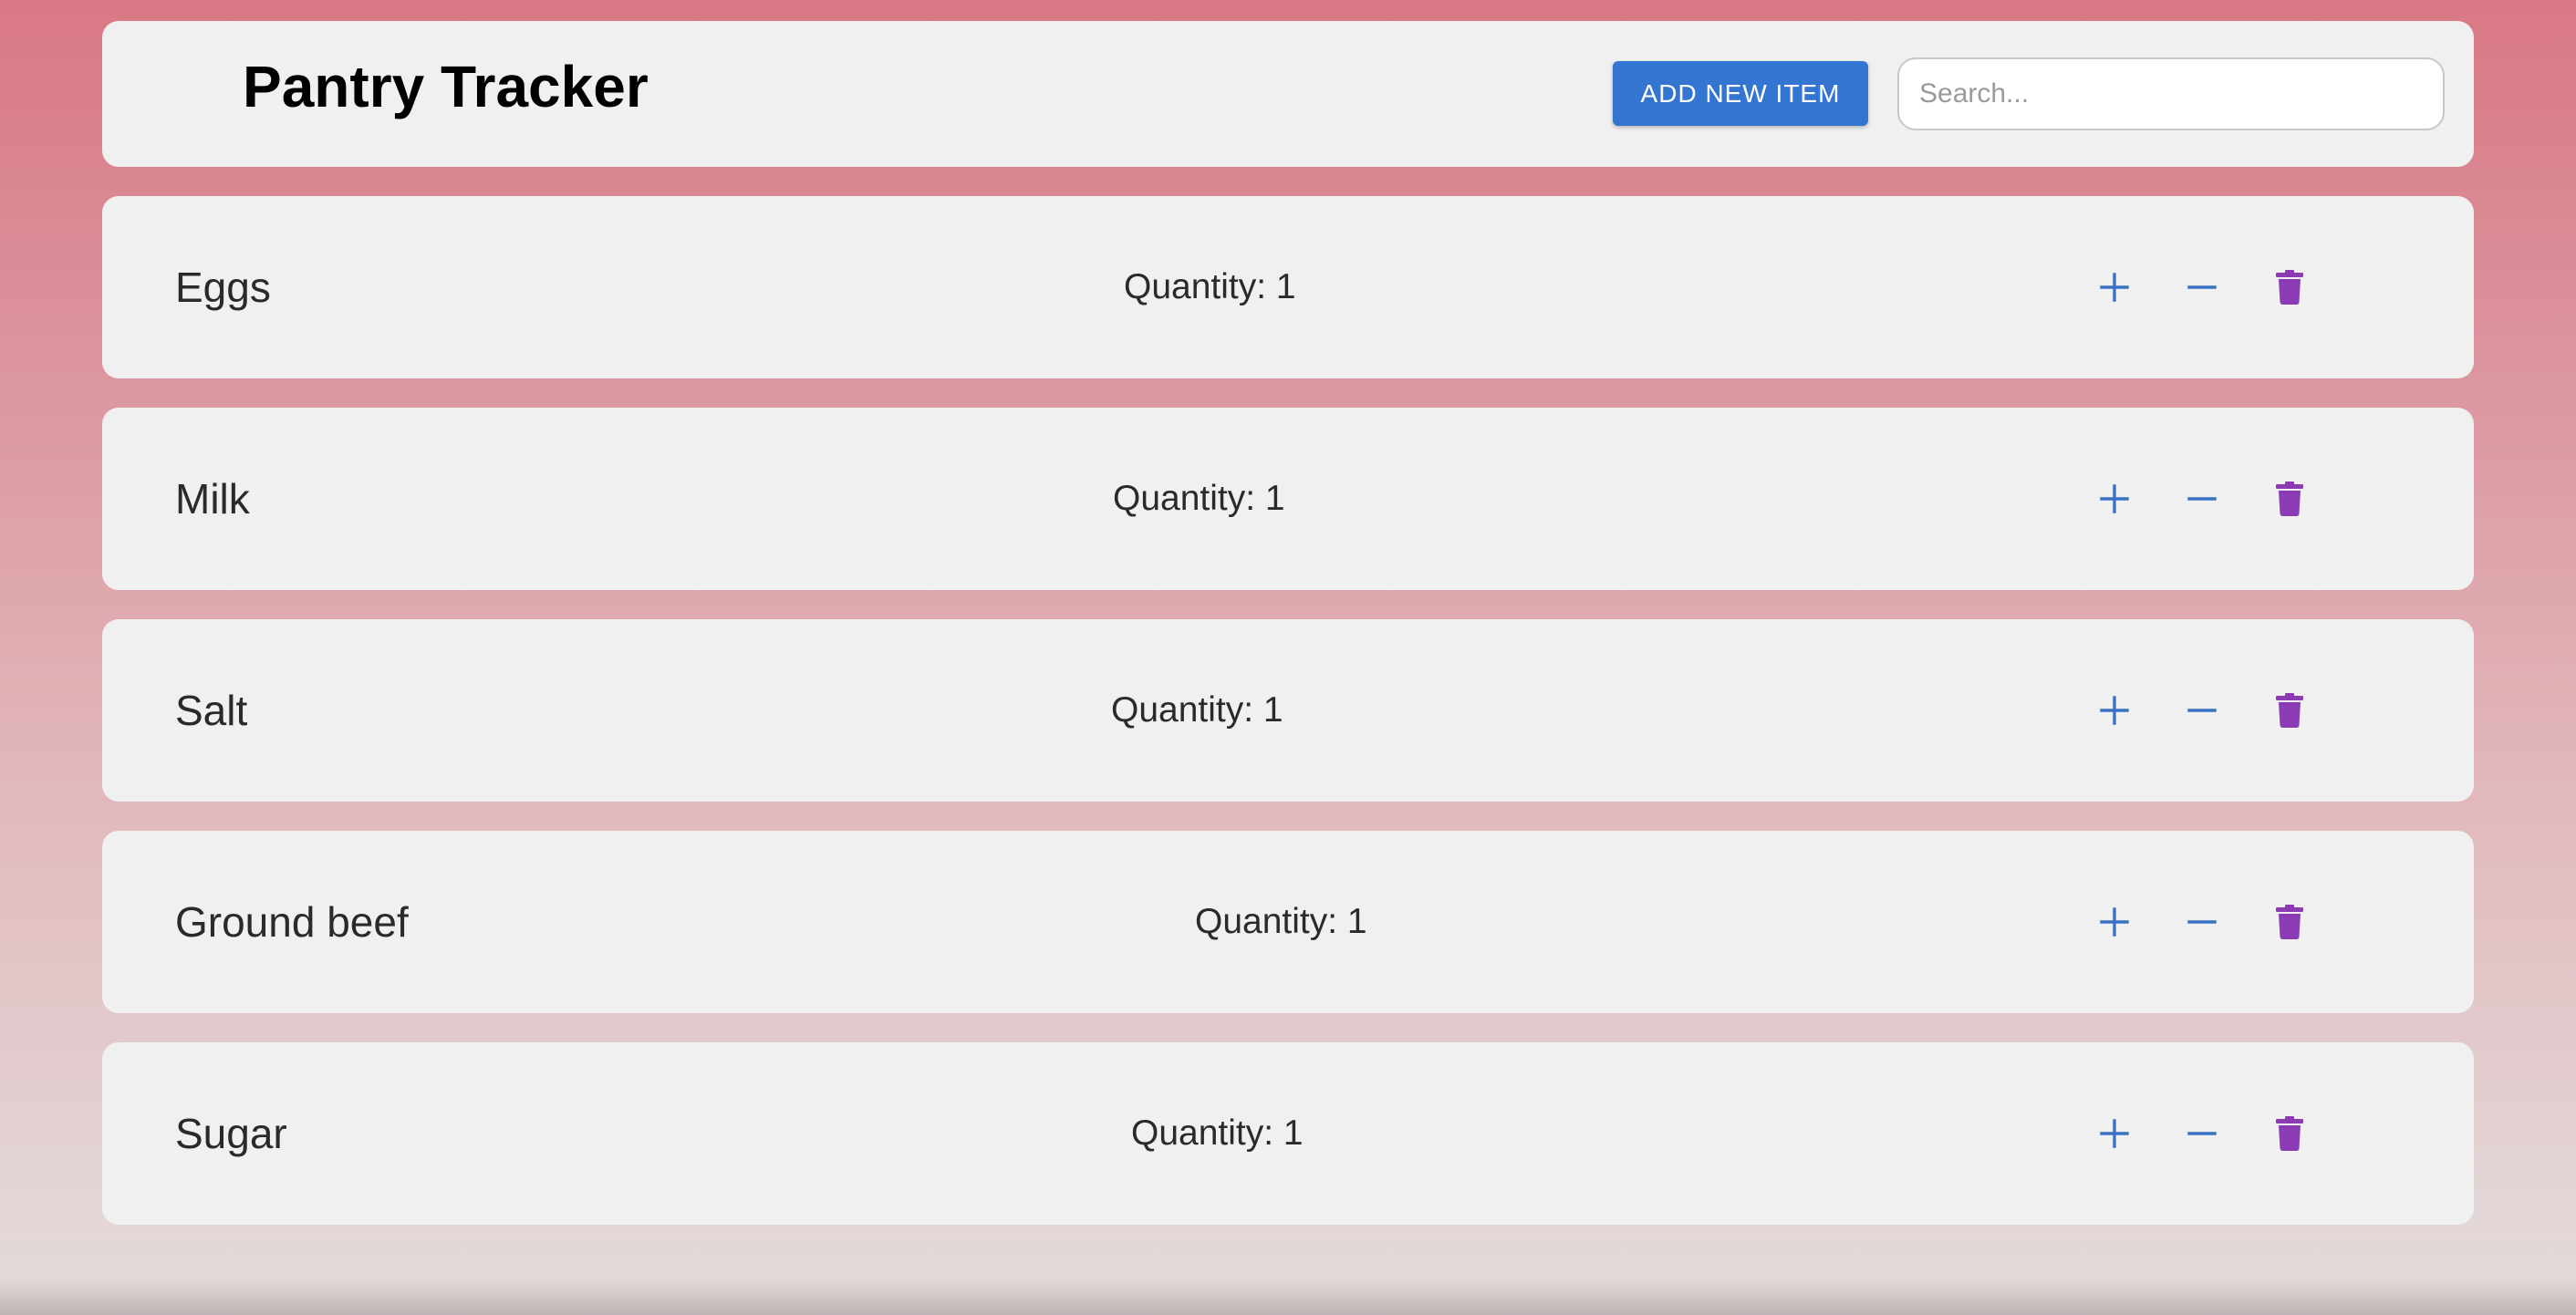 Image resolution: width=2576 pixels, height=1315 pixels. Describe the element at coordinates (231, 1133) in the screenshot. I see `item-name: Sugar` at that location.